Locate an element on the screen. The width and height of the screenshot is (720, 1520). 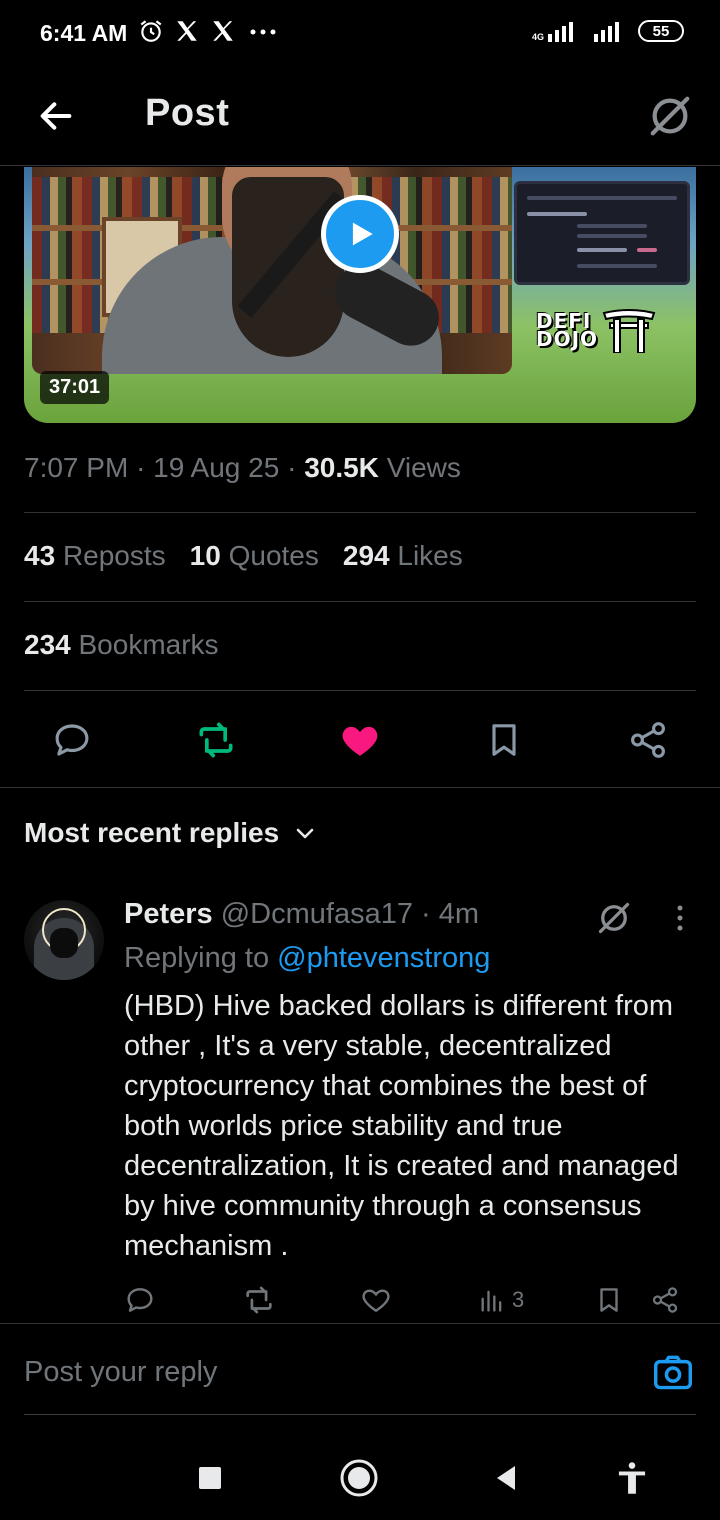
share-button is located at coordinates (648, 740).